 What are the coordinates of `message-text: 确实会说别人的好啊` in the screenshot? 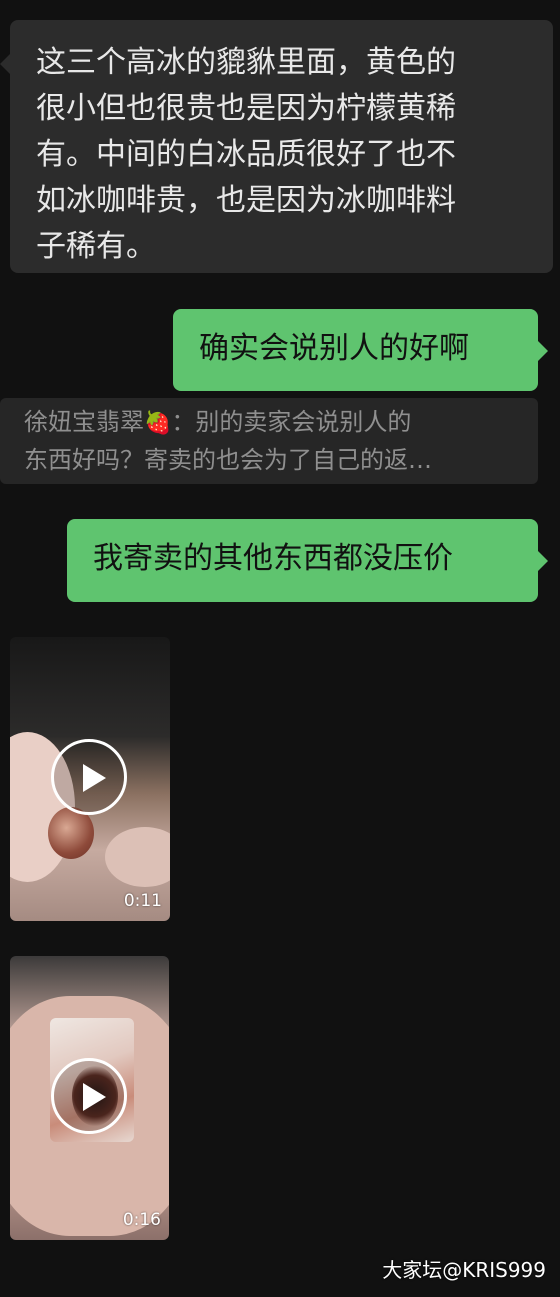 It's located at (334, 348).